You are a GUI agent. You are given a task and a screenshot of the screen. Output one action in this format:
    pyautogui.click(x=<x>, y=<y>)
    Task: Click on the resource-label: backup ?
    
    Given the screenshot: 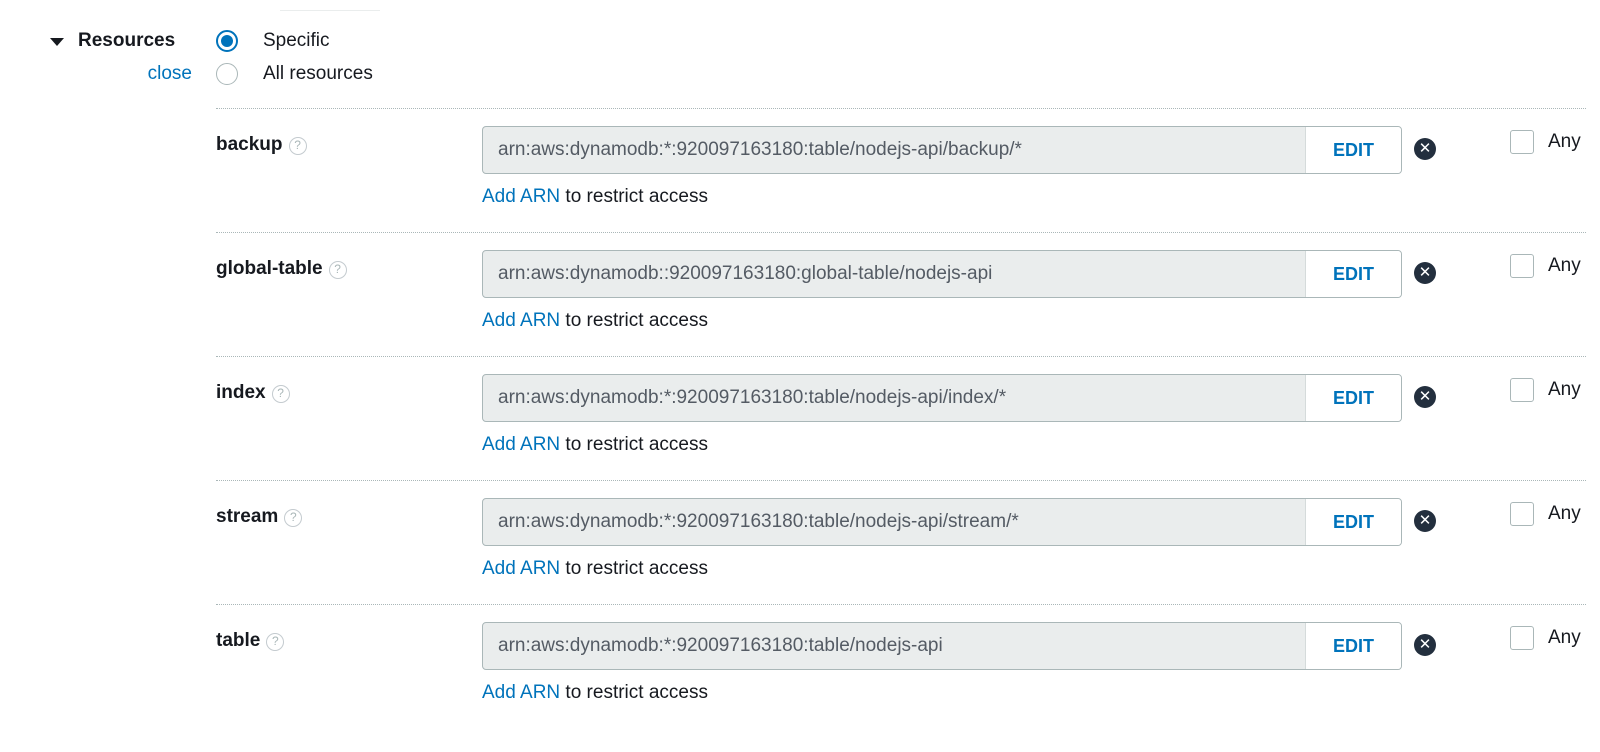 What is the action you would take?
    pyautogui.click(x=261, y=145)
    